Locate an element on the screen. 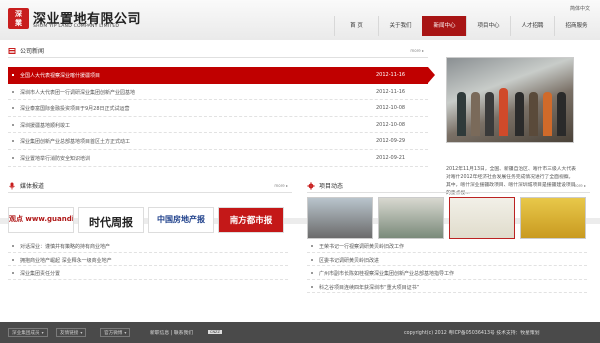 The width and height of the screenshot is (600, 343). nav-projects: 项目中心 is located at coordinates (488, 26).